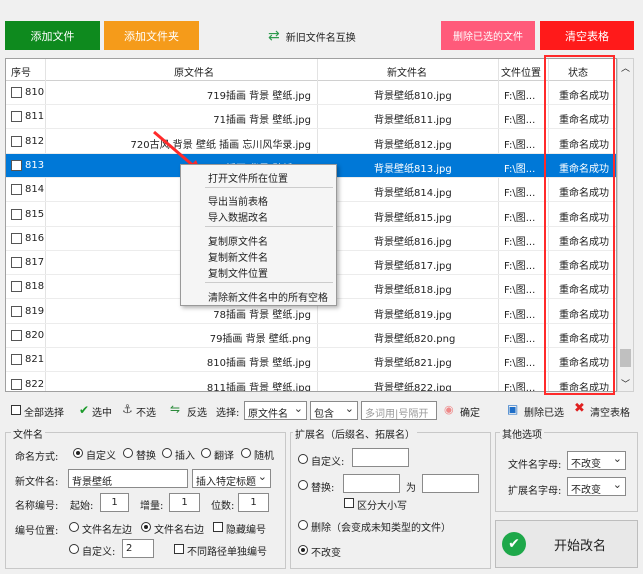 The image size is (643, 574). Describe the element at coordinates (21, 71) in the screenshot. I see `header-seq: 序号` at that location.